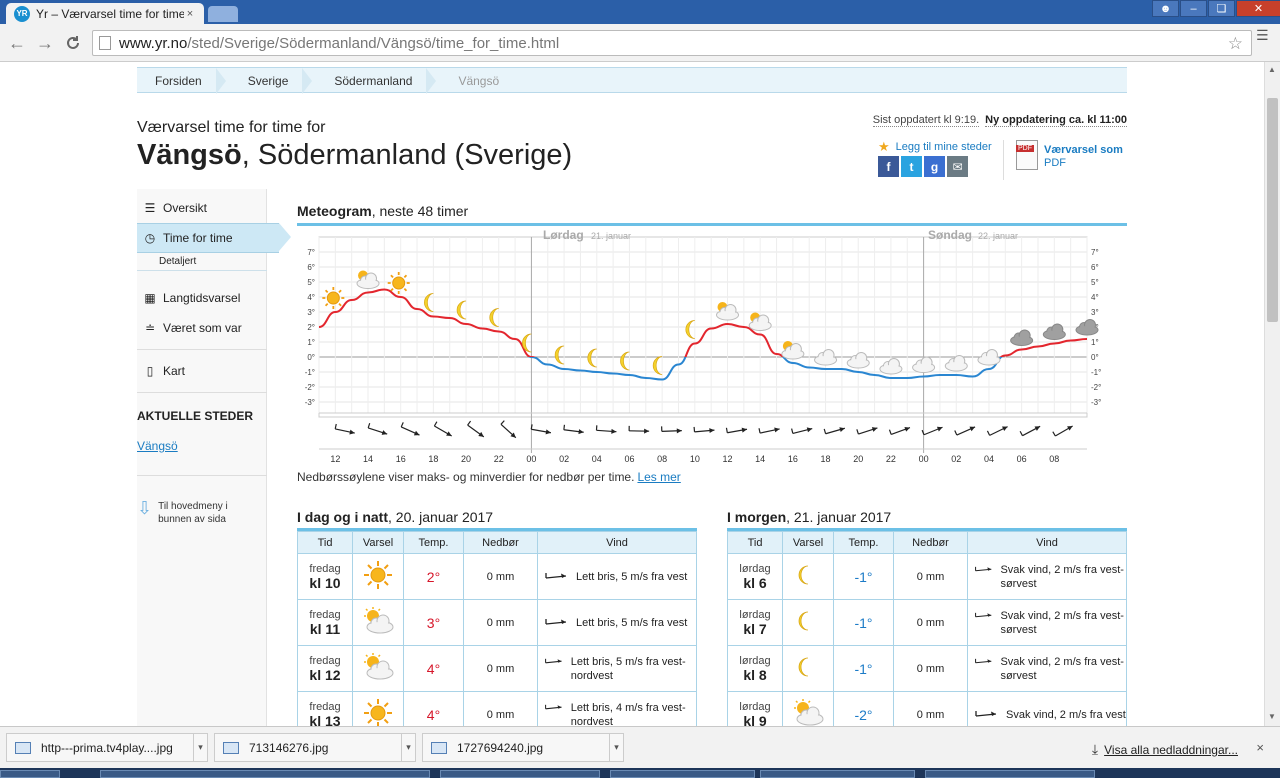 This screenshot has height=778, width=1280. I want to click on star-icon: ★, so click(884, 146).